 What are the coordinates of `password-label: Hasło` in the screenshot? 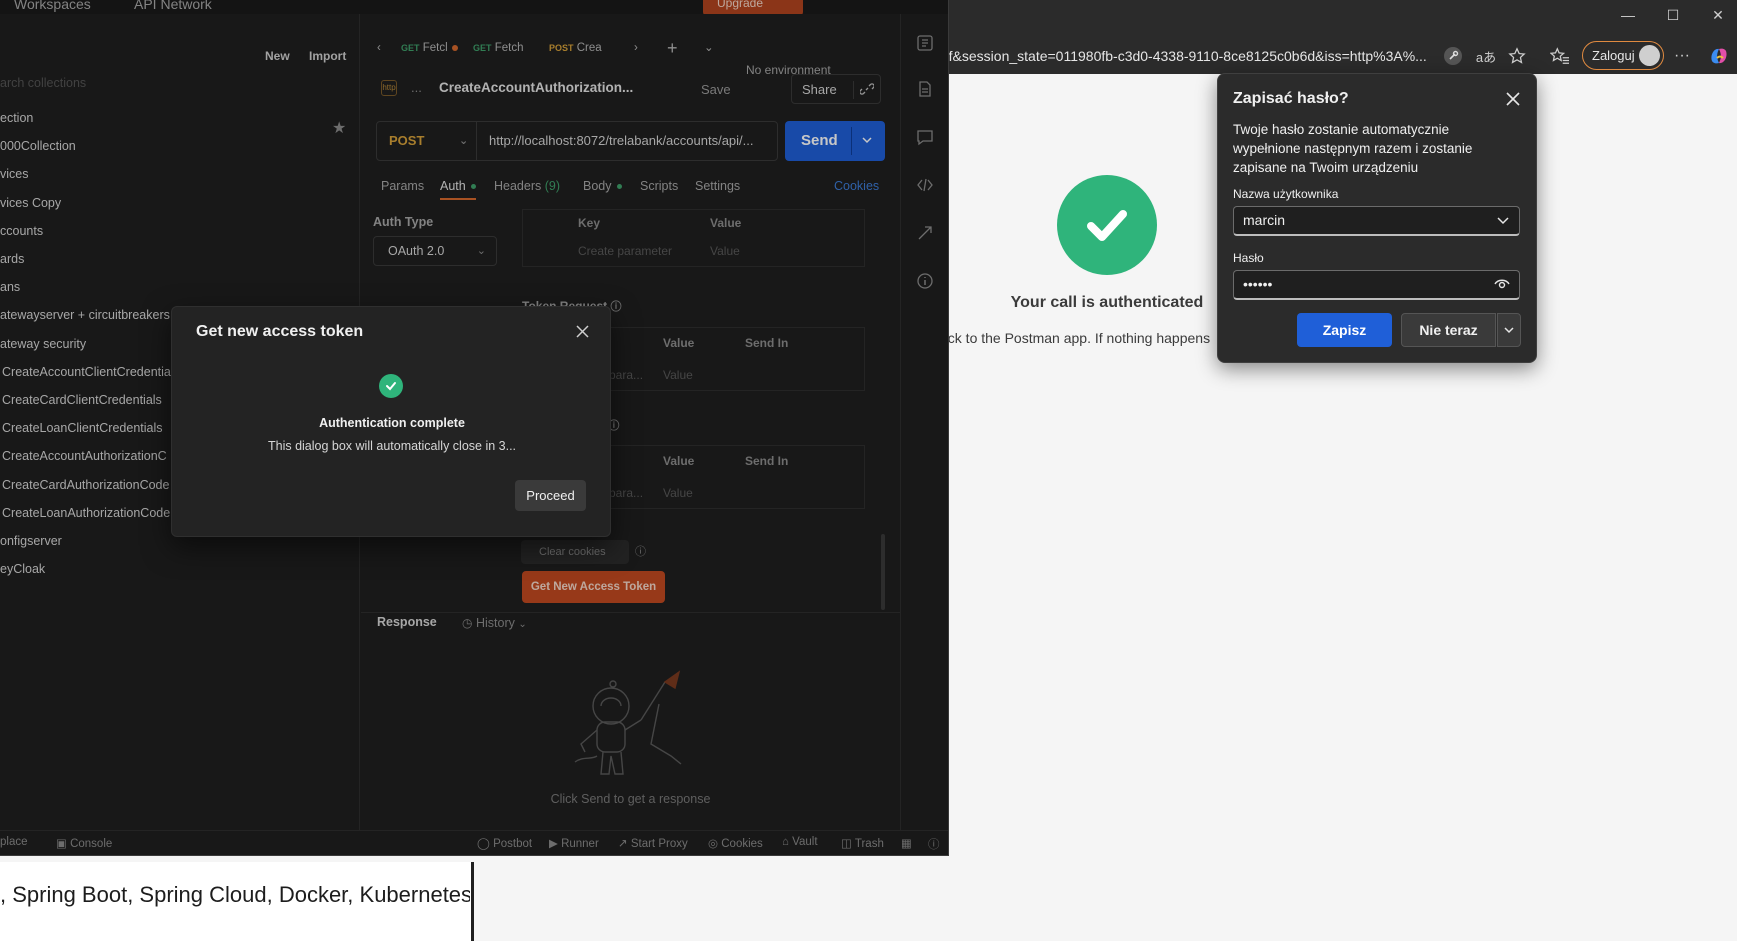 It's located at (1248, 258).